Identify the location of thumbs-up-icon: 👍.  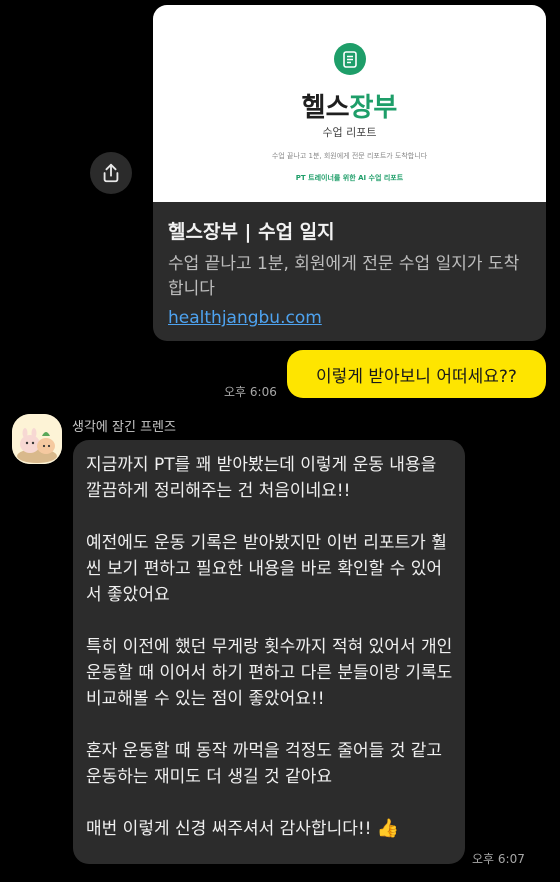
(388, 828).